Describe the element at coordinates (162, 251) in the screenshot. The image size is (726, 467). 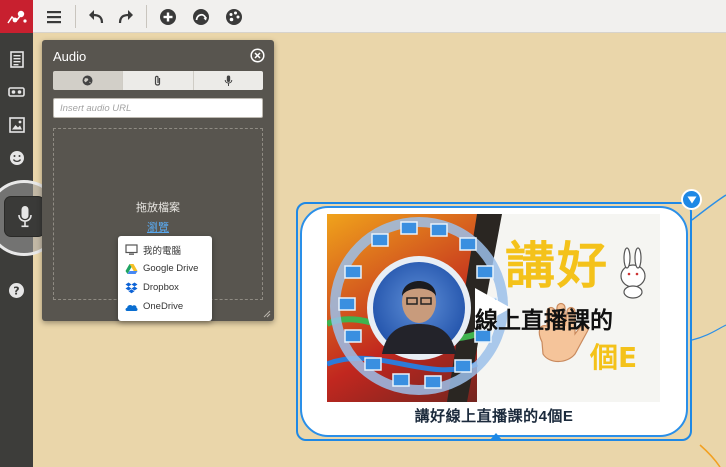
I see `menu-item-label: 我的電腦` at that location.